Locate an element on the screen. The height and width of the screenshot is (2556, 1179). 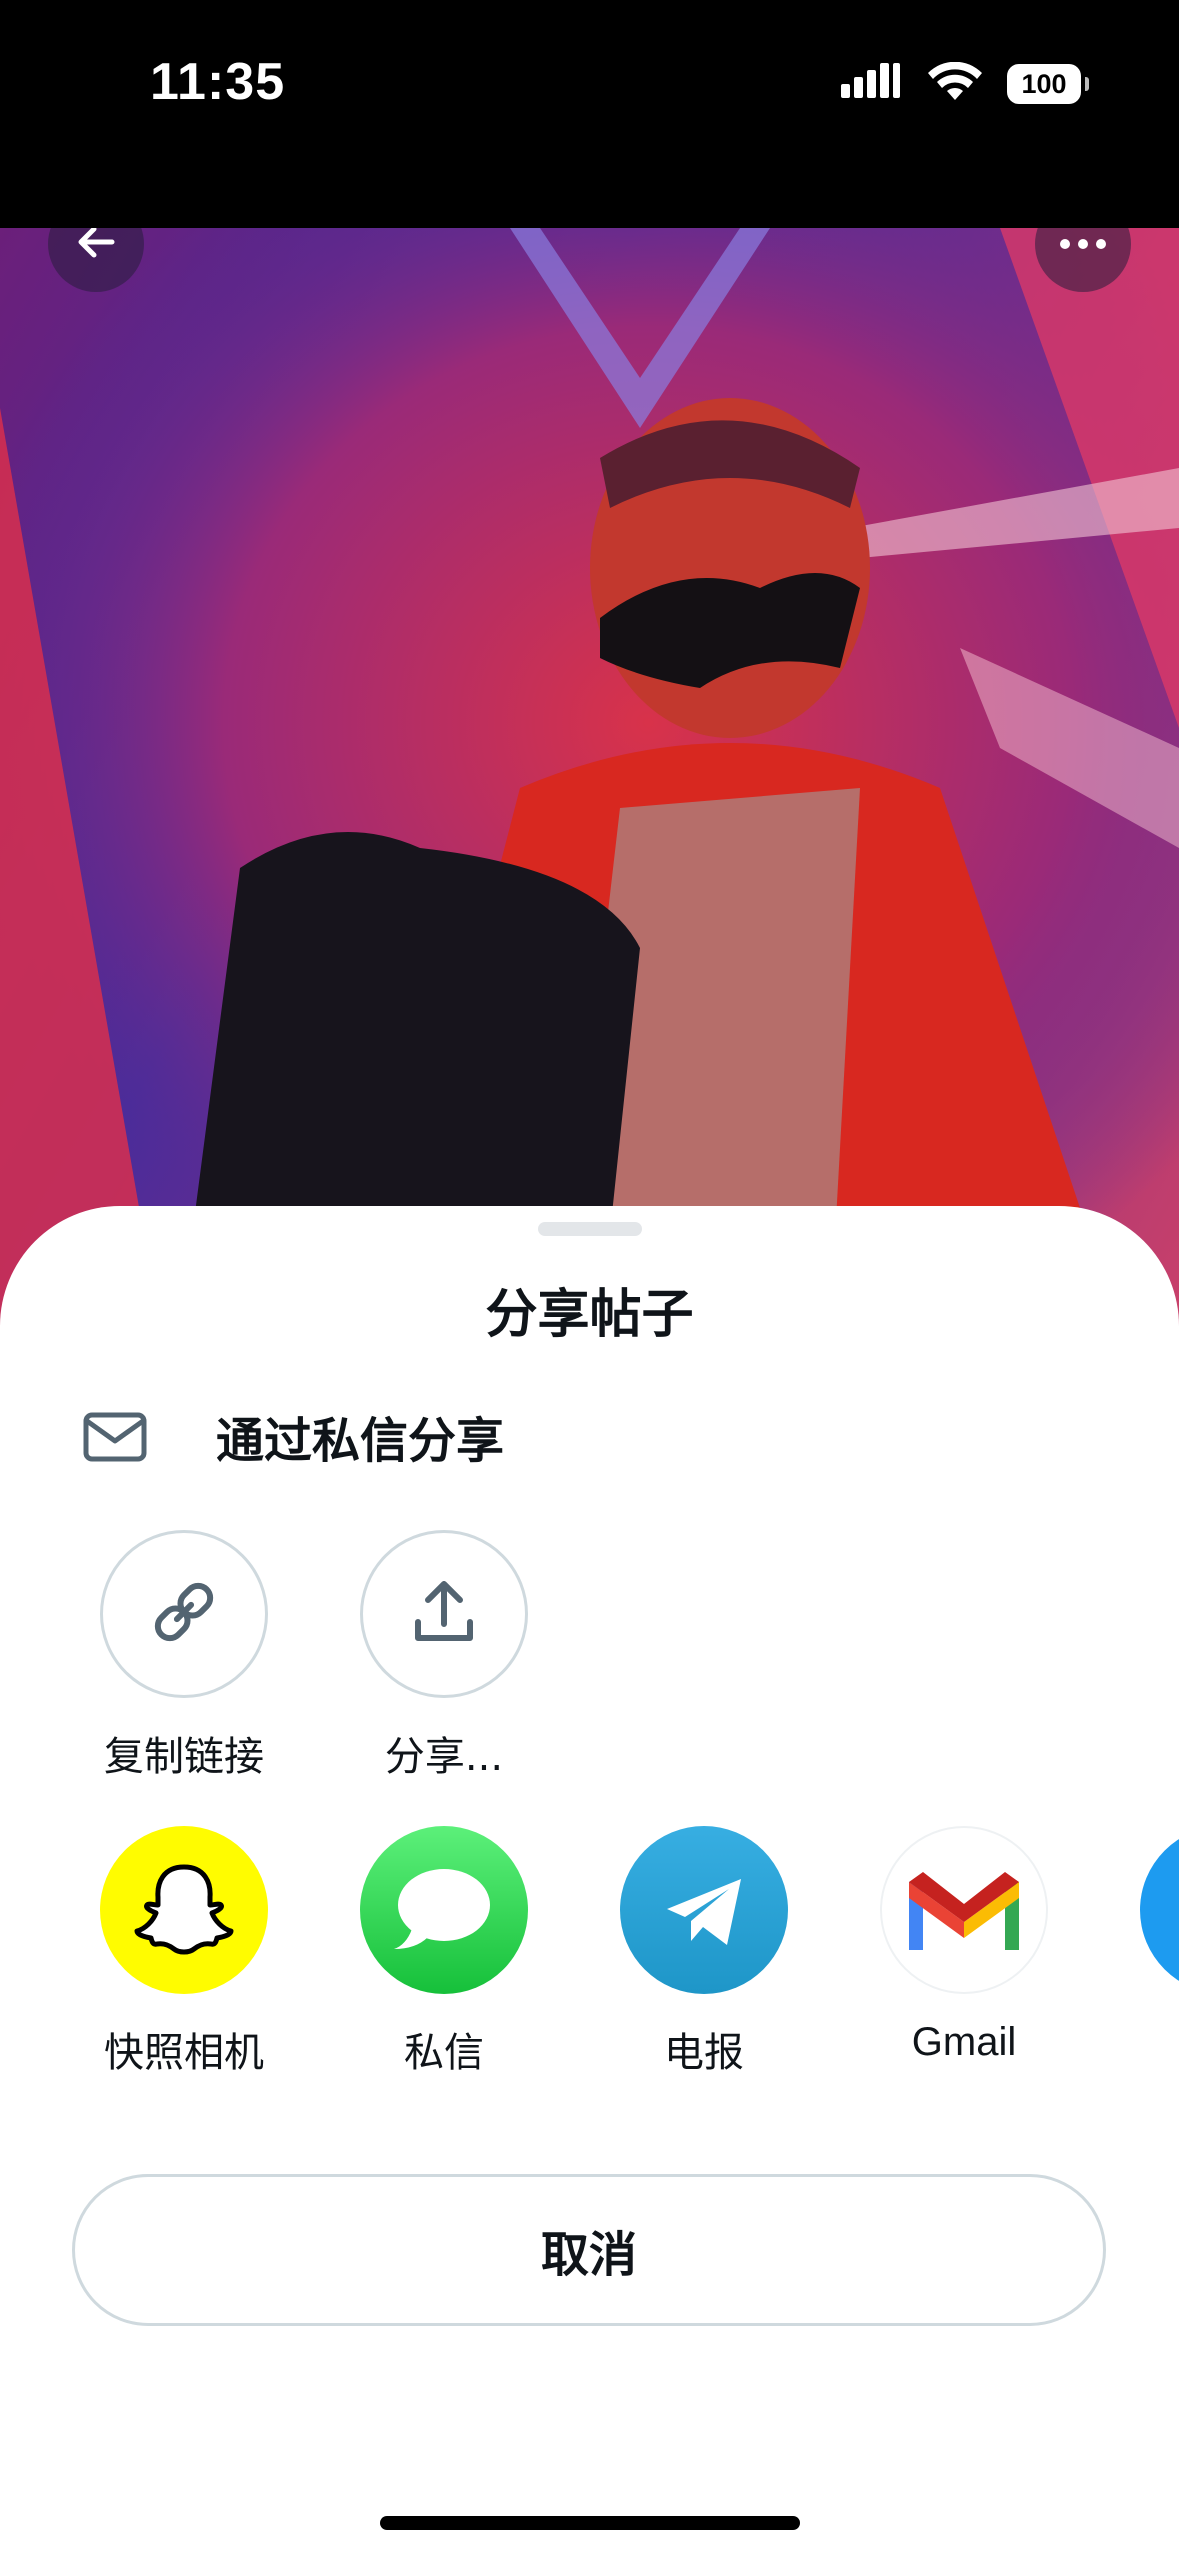
gmail-label: Gmail is located at coordinates (964, 2042).